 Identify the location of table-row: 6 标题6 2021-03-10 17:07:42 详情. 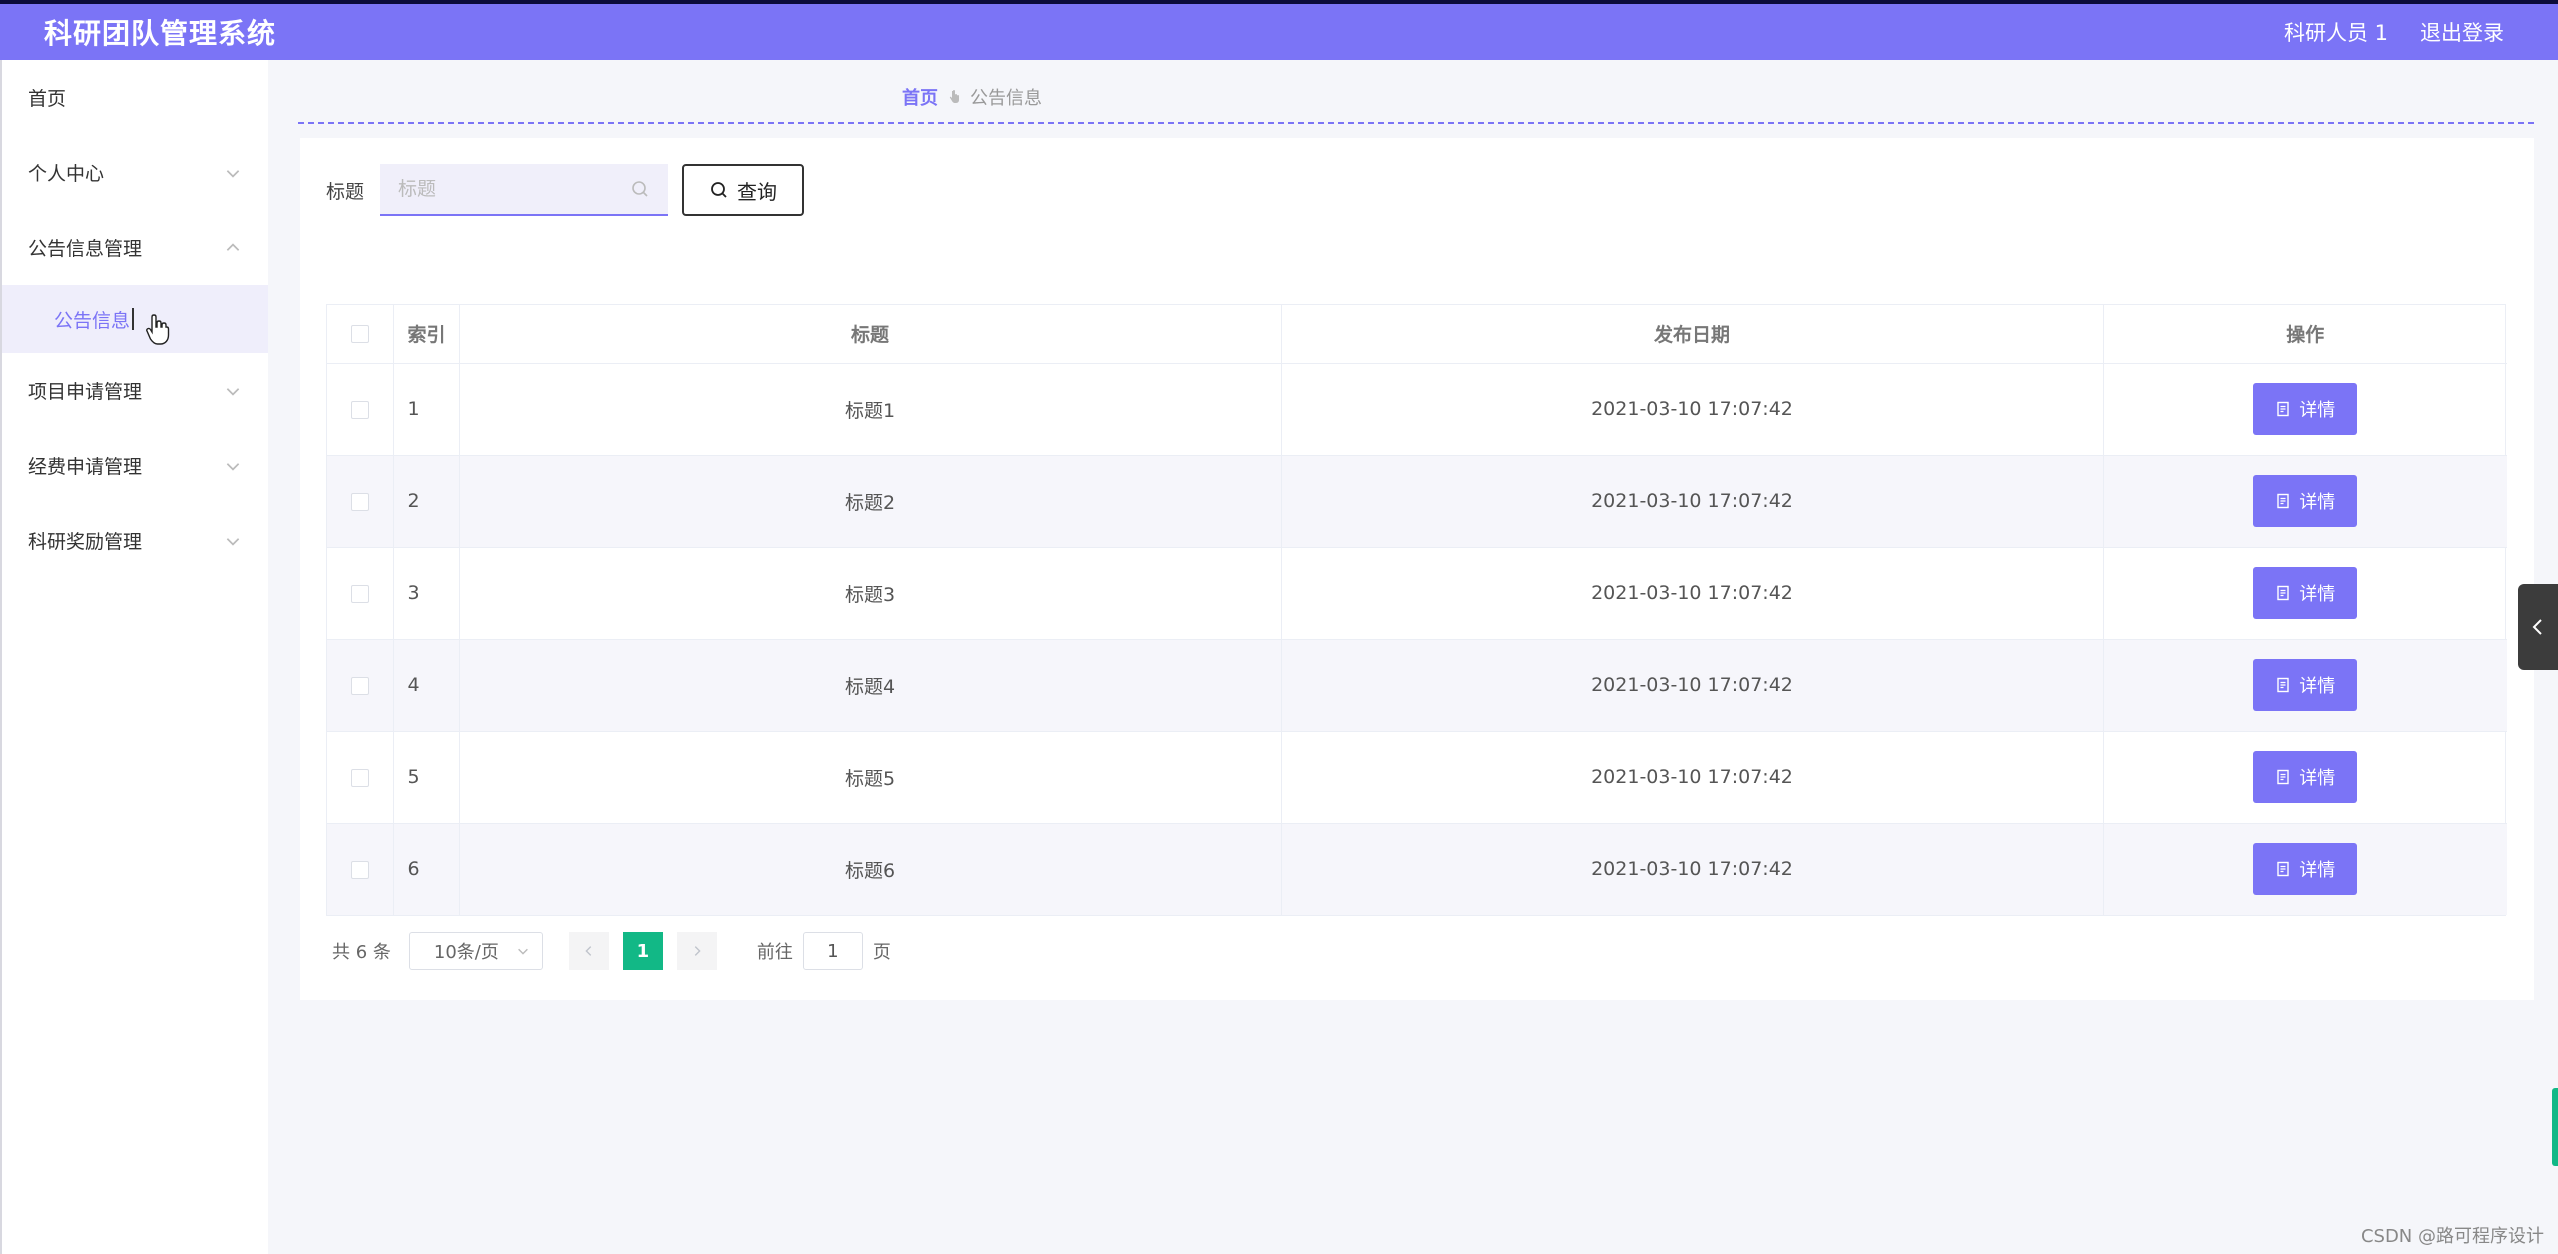
(1417, 869).